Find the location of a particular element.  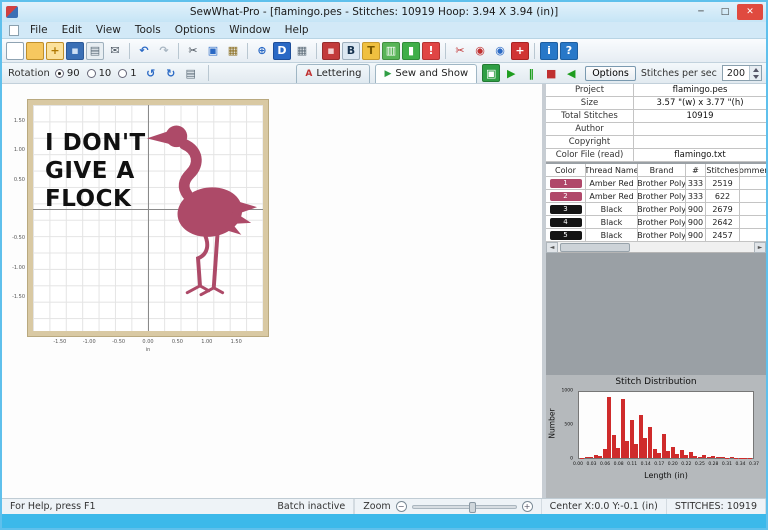

status-batch: Batch inactive is located at coordinates (312, 506).